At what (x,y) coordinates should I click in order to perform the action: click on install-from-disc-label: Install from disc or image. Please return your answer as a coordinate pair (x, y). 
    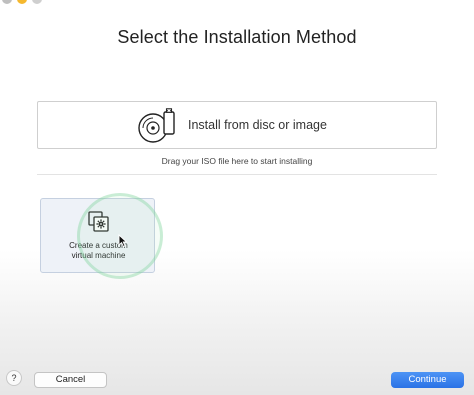
    Looking at the image, I should click on (257, 125).